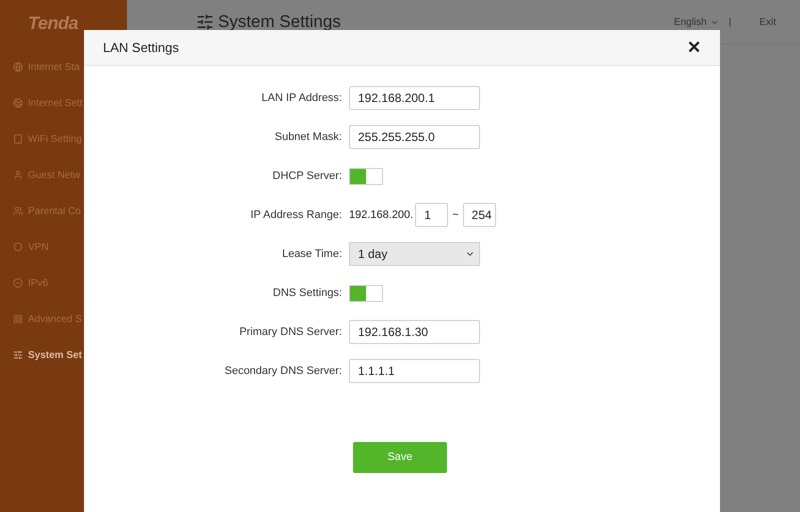 This screenshot has height=512, width=800. Describe the element at coordinates (479, 215) in the screenshot. I see `range-end-field: 254` at that location.